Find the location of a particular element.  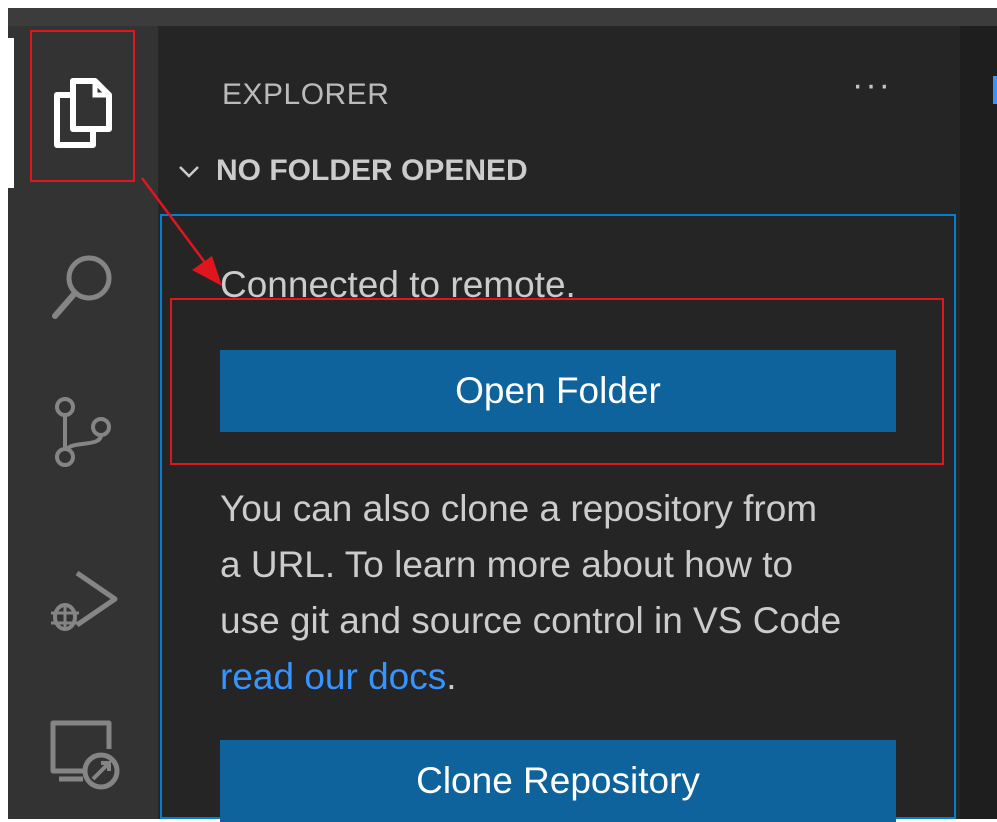

help-line: You can also clone a repository from is located at coordinates (519, 508).